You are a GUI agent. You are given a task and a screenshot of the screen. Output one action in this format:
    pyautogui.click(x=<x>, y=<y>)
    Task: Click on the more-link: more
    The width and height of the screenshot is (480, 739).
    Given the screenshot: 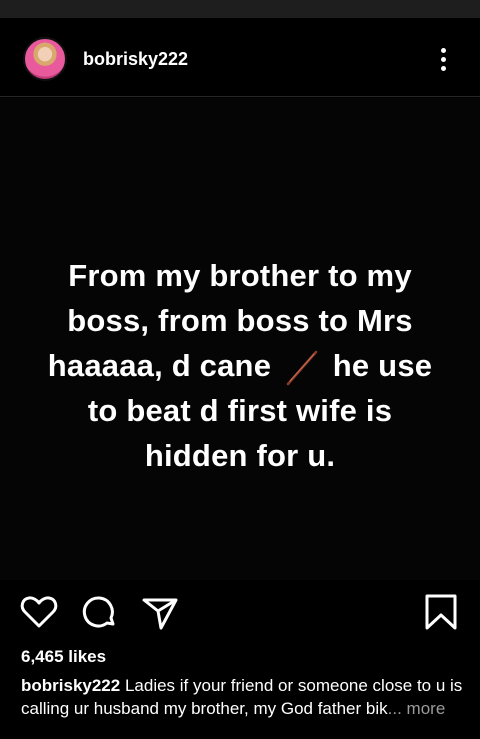 What is the action you would take?
    pyautogui.click(x=424, y=708)
    